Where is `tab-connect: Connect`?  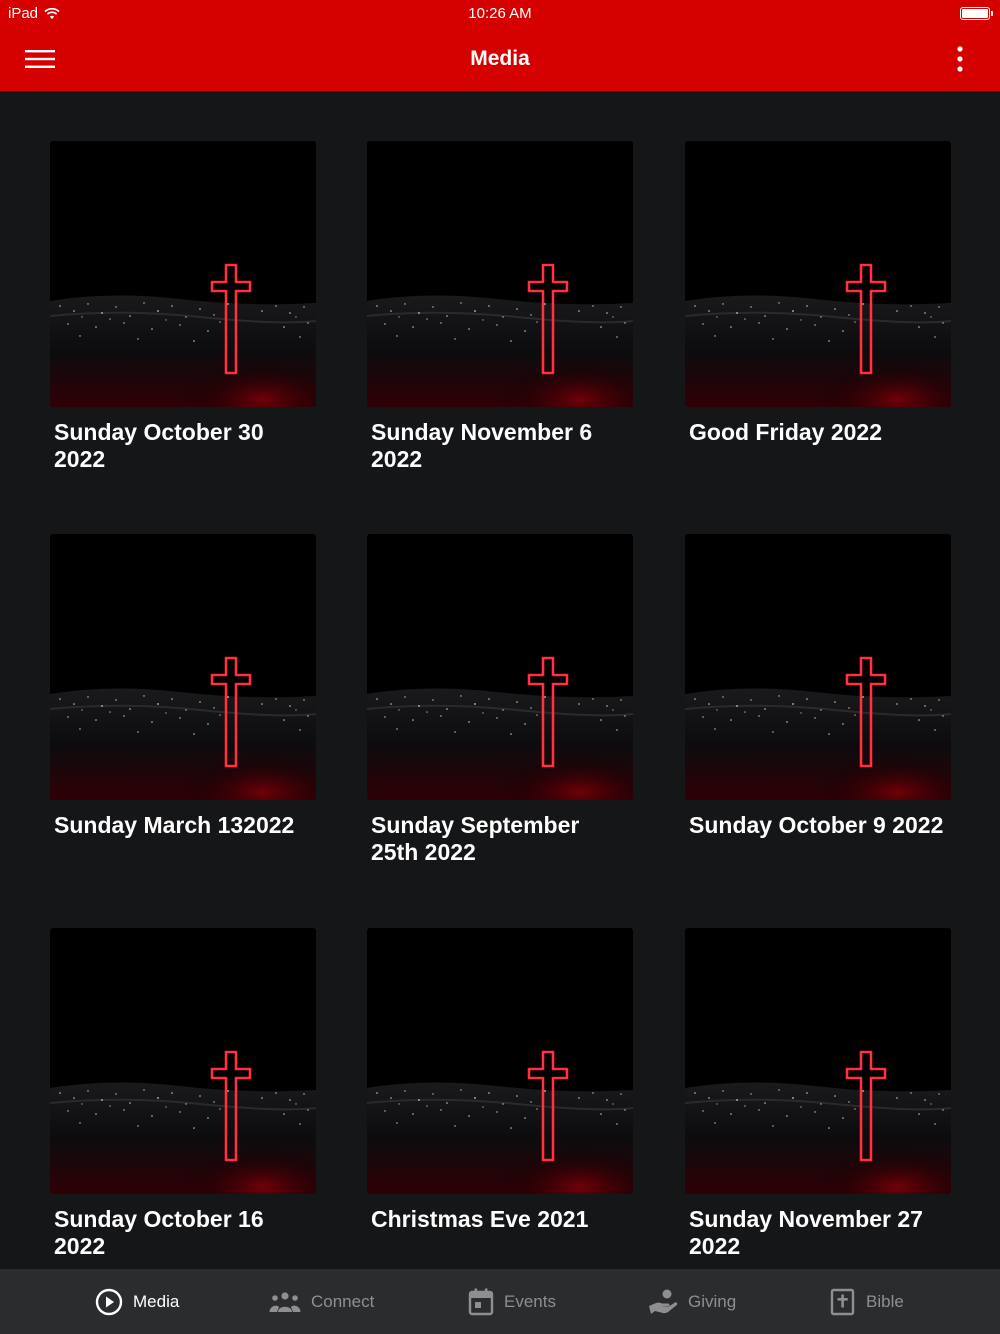
tab-connect: Connect is located at coordinates (321, 1301).